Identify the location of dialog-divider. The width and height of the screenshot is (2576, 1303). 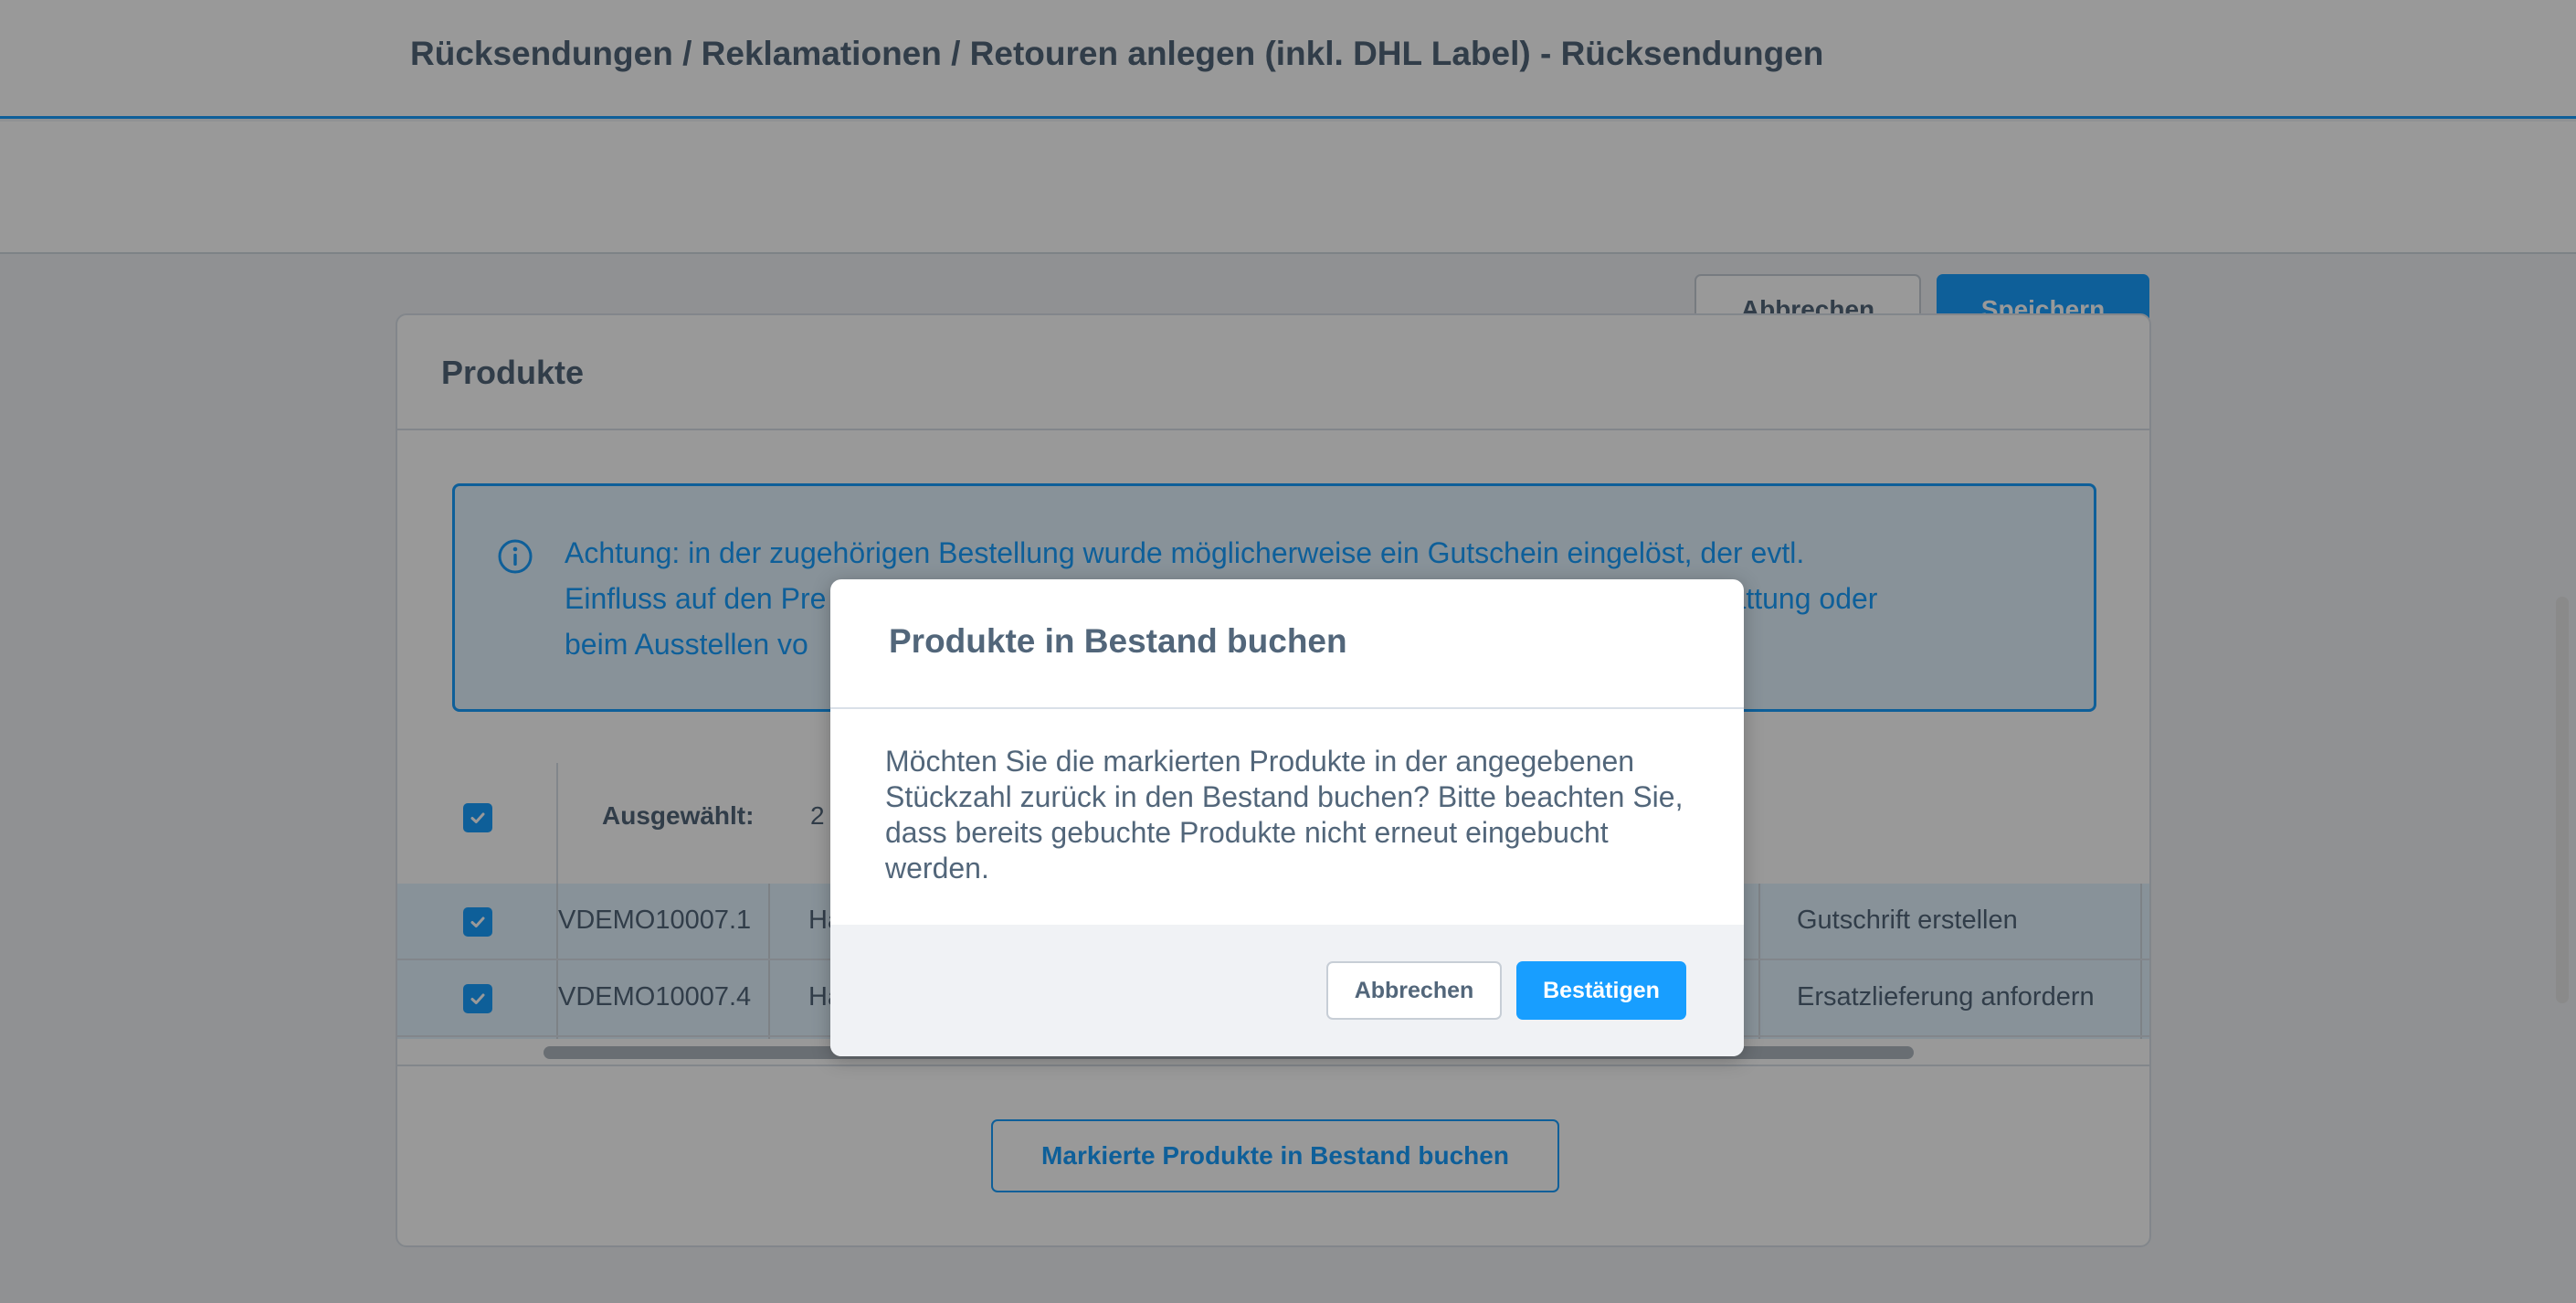
(1287, 708).